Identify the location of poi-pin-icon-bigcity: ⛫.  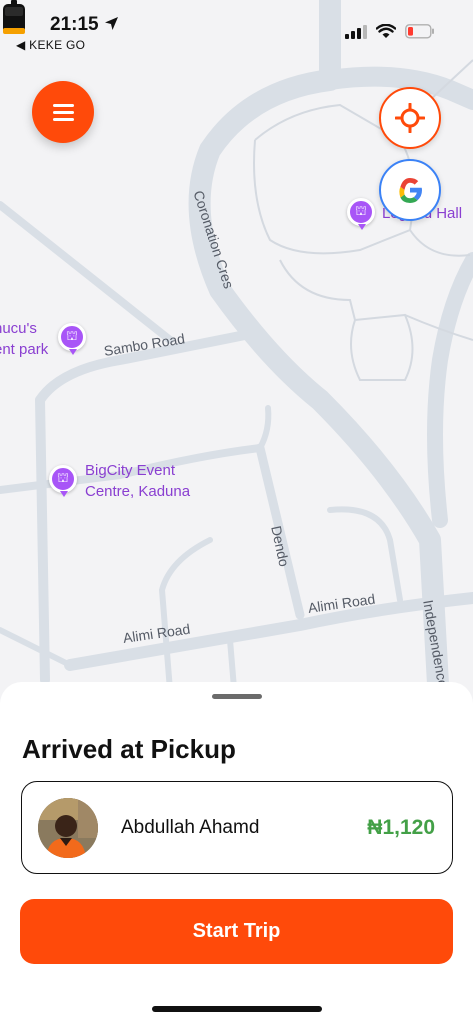
(63, 481).